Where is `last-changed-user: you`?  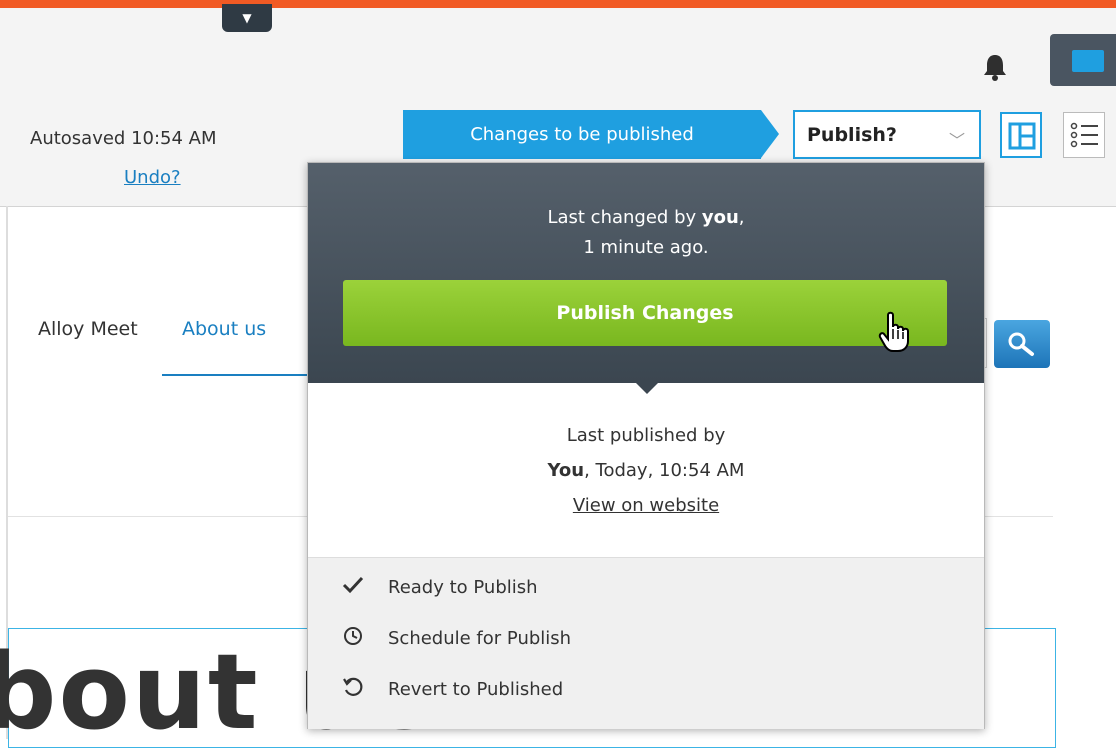
last-changed-user: you is located at coordinates (720, 217).